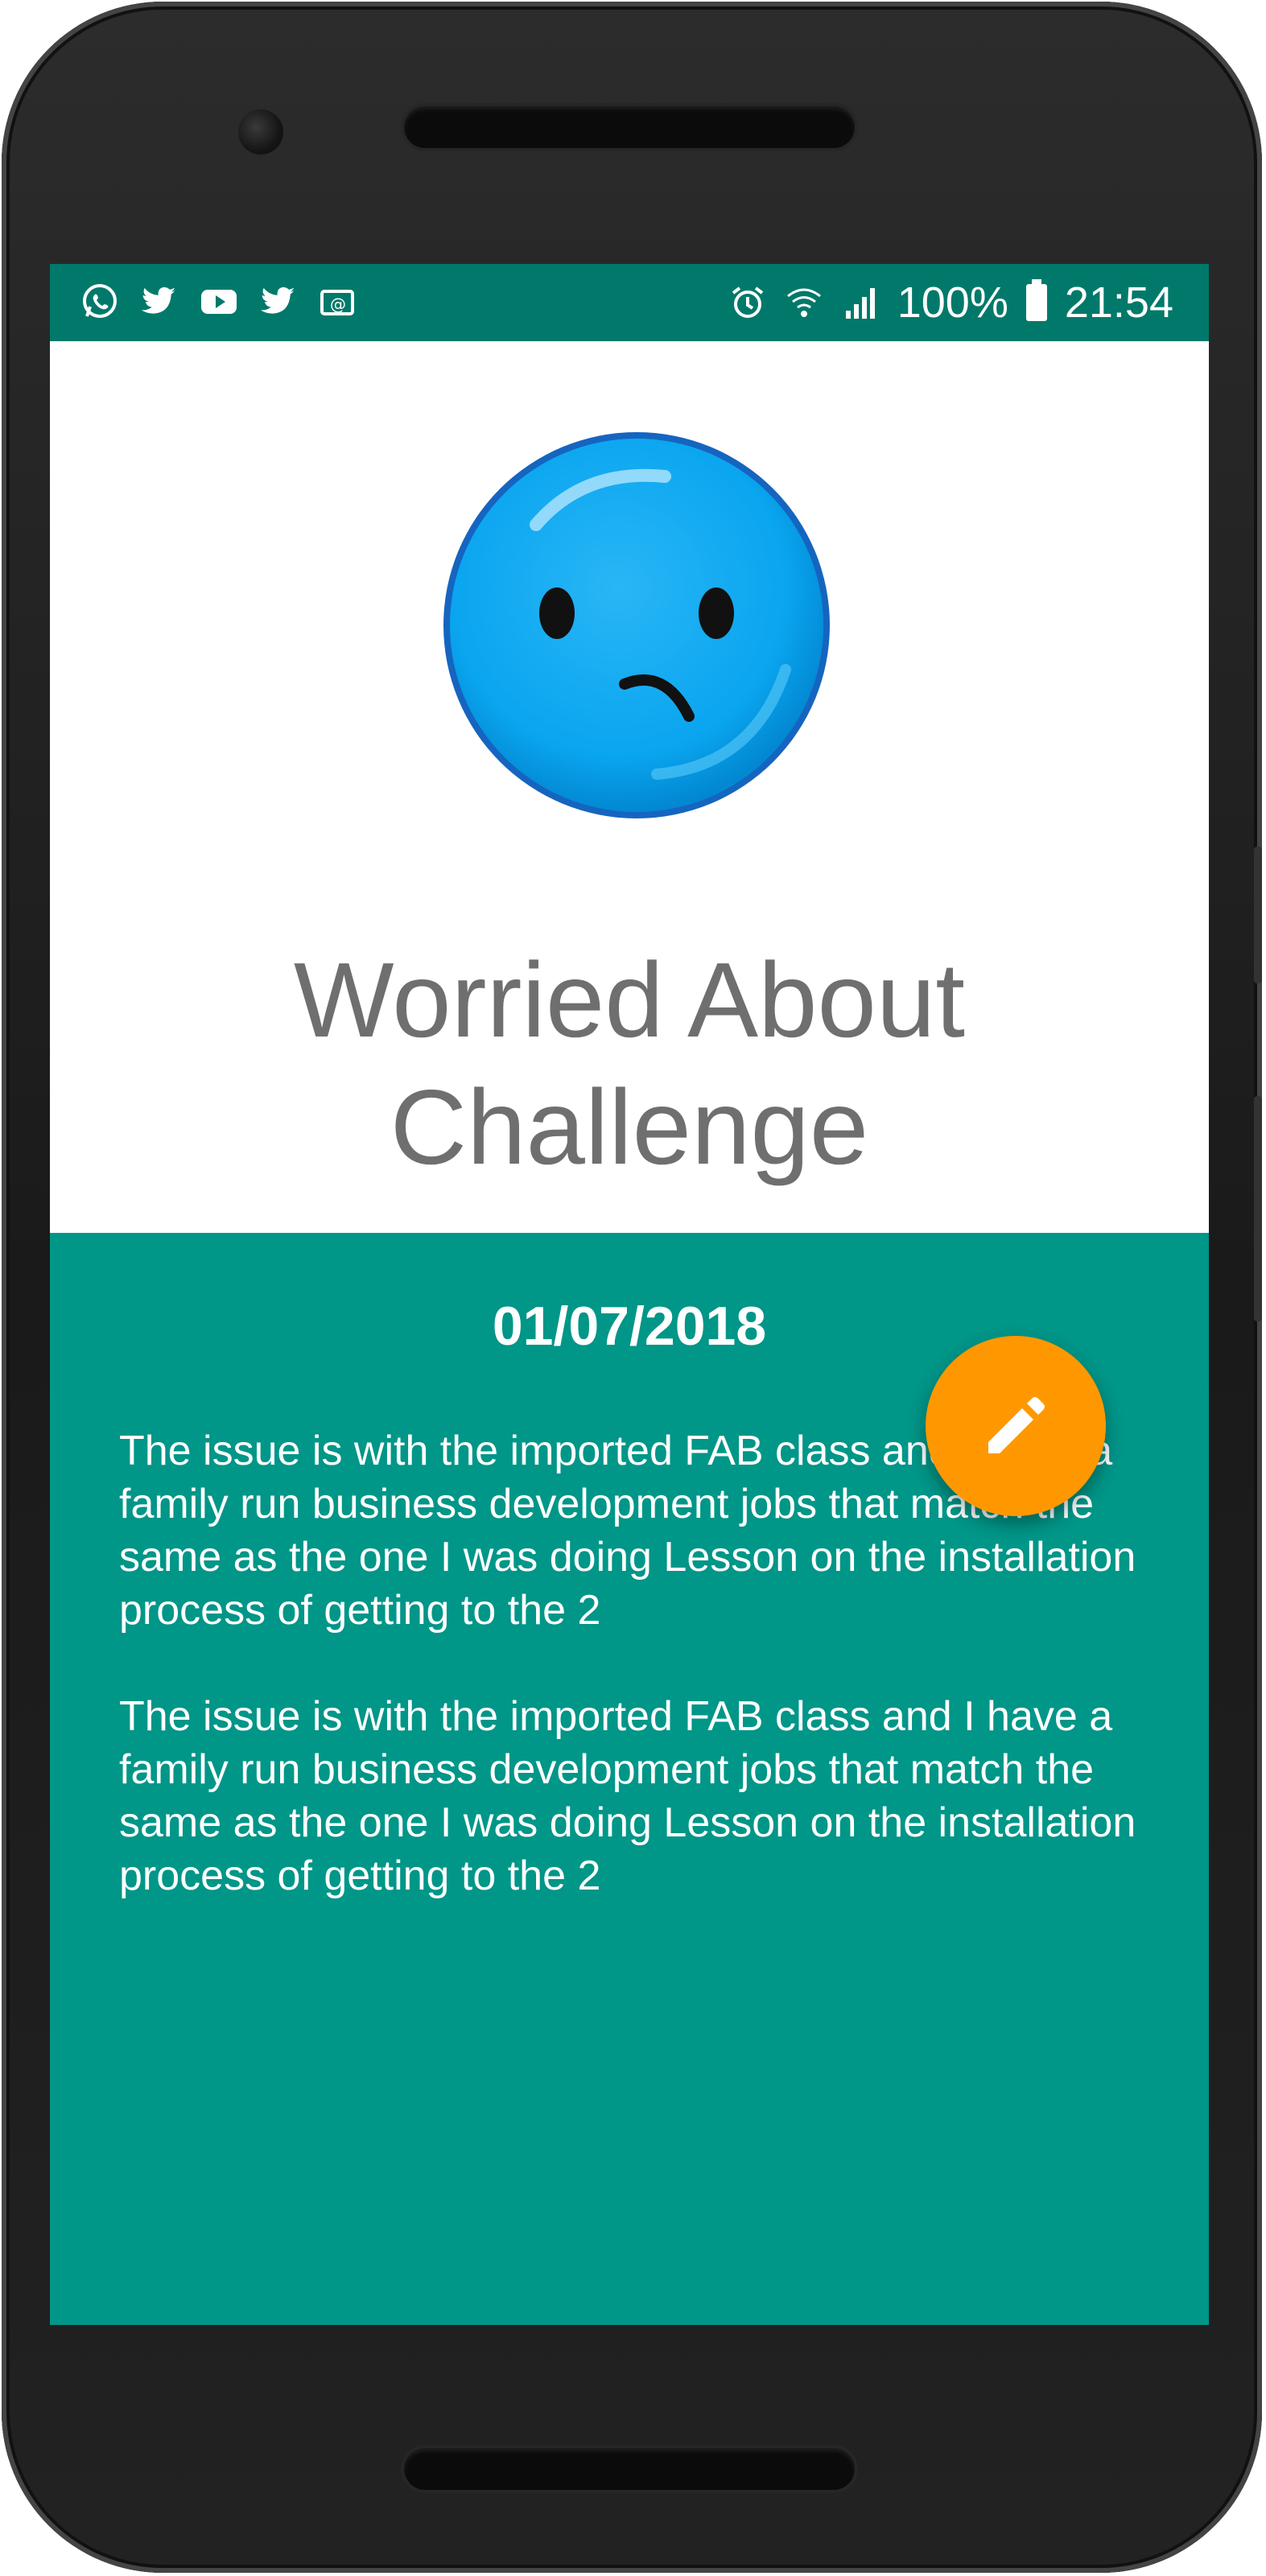  I want to click on volume-button, so click(1258, 915).